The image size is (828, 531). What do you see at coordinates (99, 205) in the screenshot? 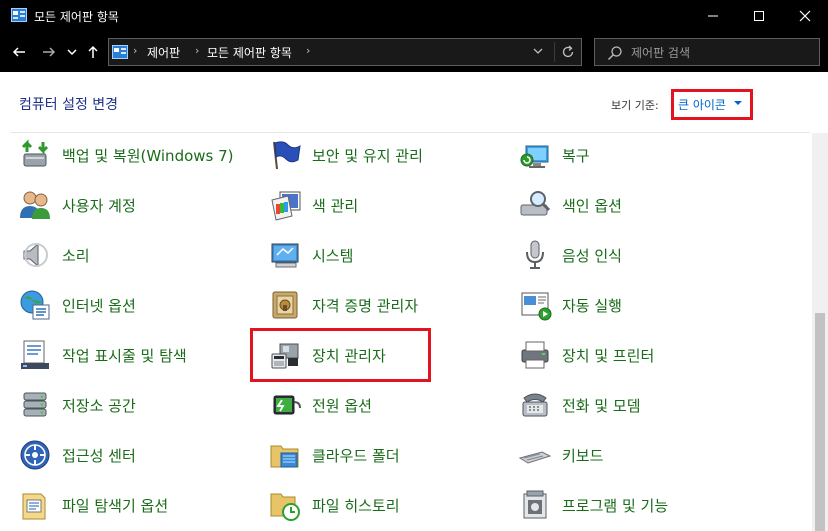
I see `control-panel-item-label: 사용자 계정` at bounding box center [99, 205].